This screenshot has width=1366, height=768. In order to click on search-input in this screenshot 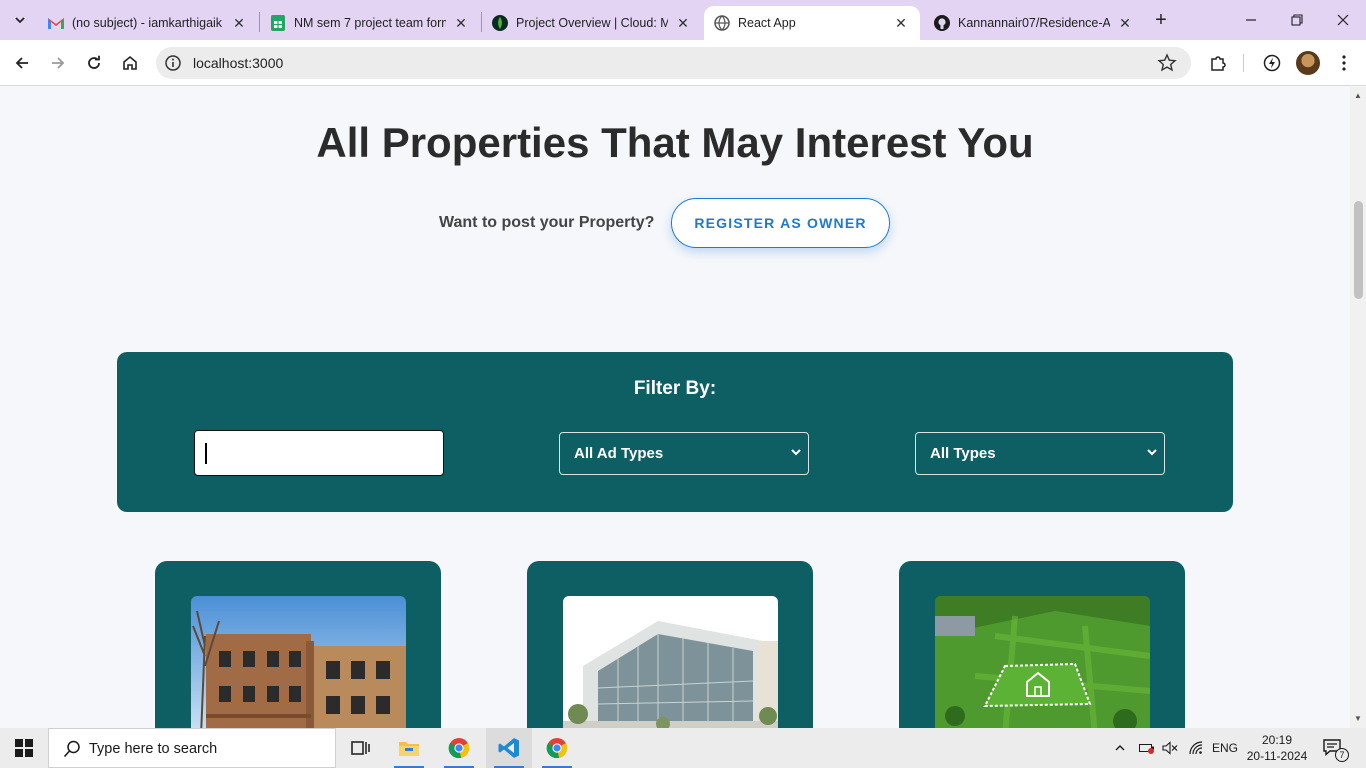, I will do `click(319, 453)`.